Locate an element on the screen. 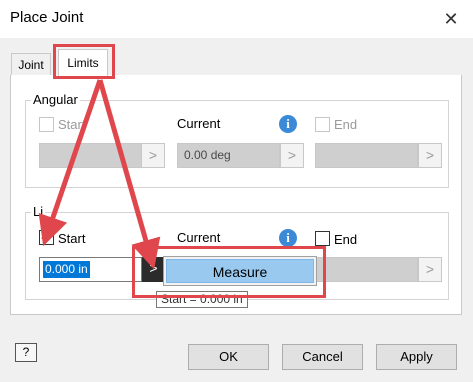 This screenshot has width=473, height=382. help-icon: ? is located at coordinates (26, 352).